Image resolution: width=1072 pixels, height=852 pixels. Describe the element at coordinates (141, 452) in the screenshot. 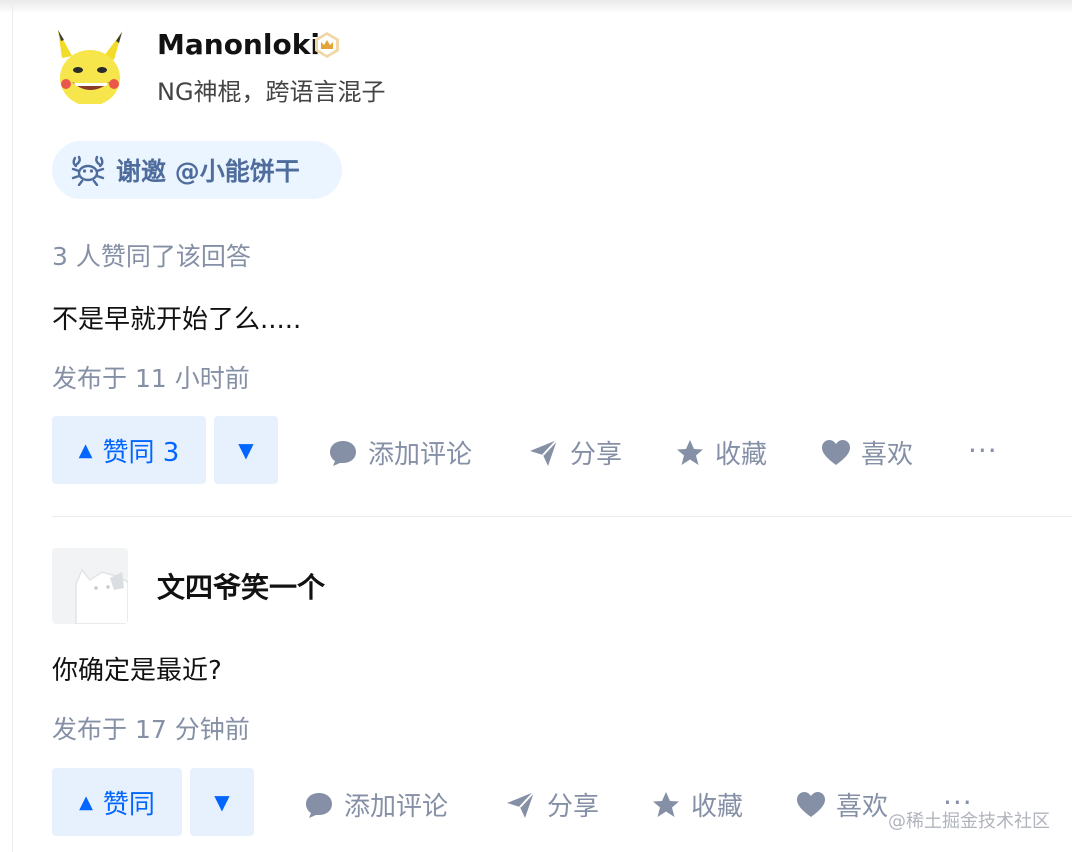

I see `upvote-label: 赞同 3` at that location.